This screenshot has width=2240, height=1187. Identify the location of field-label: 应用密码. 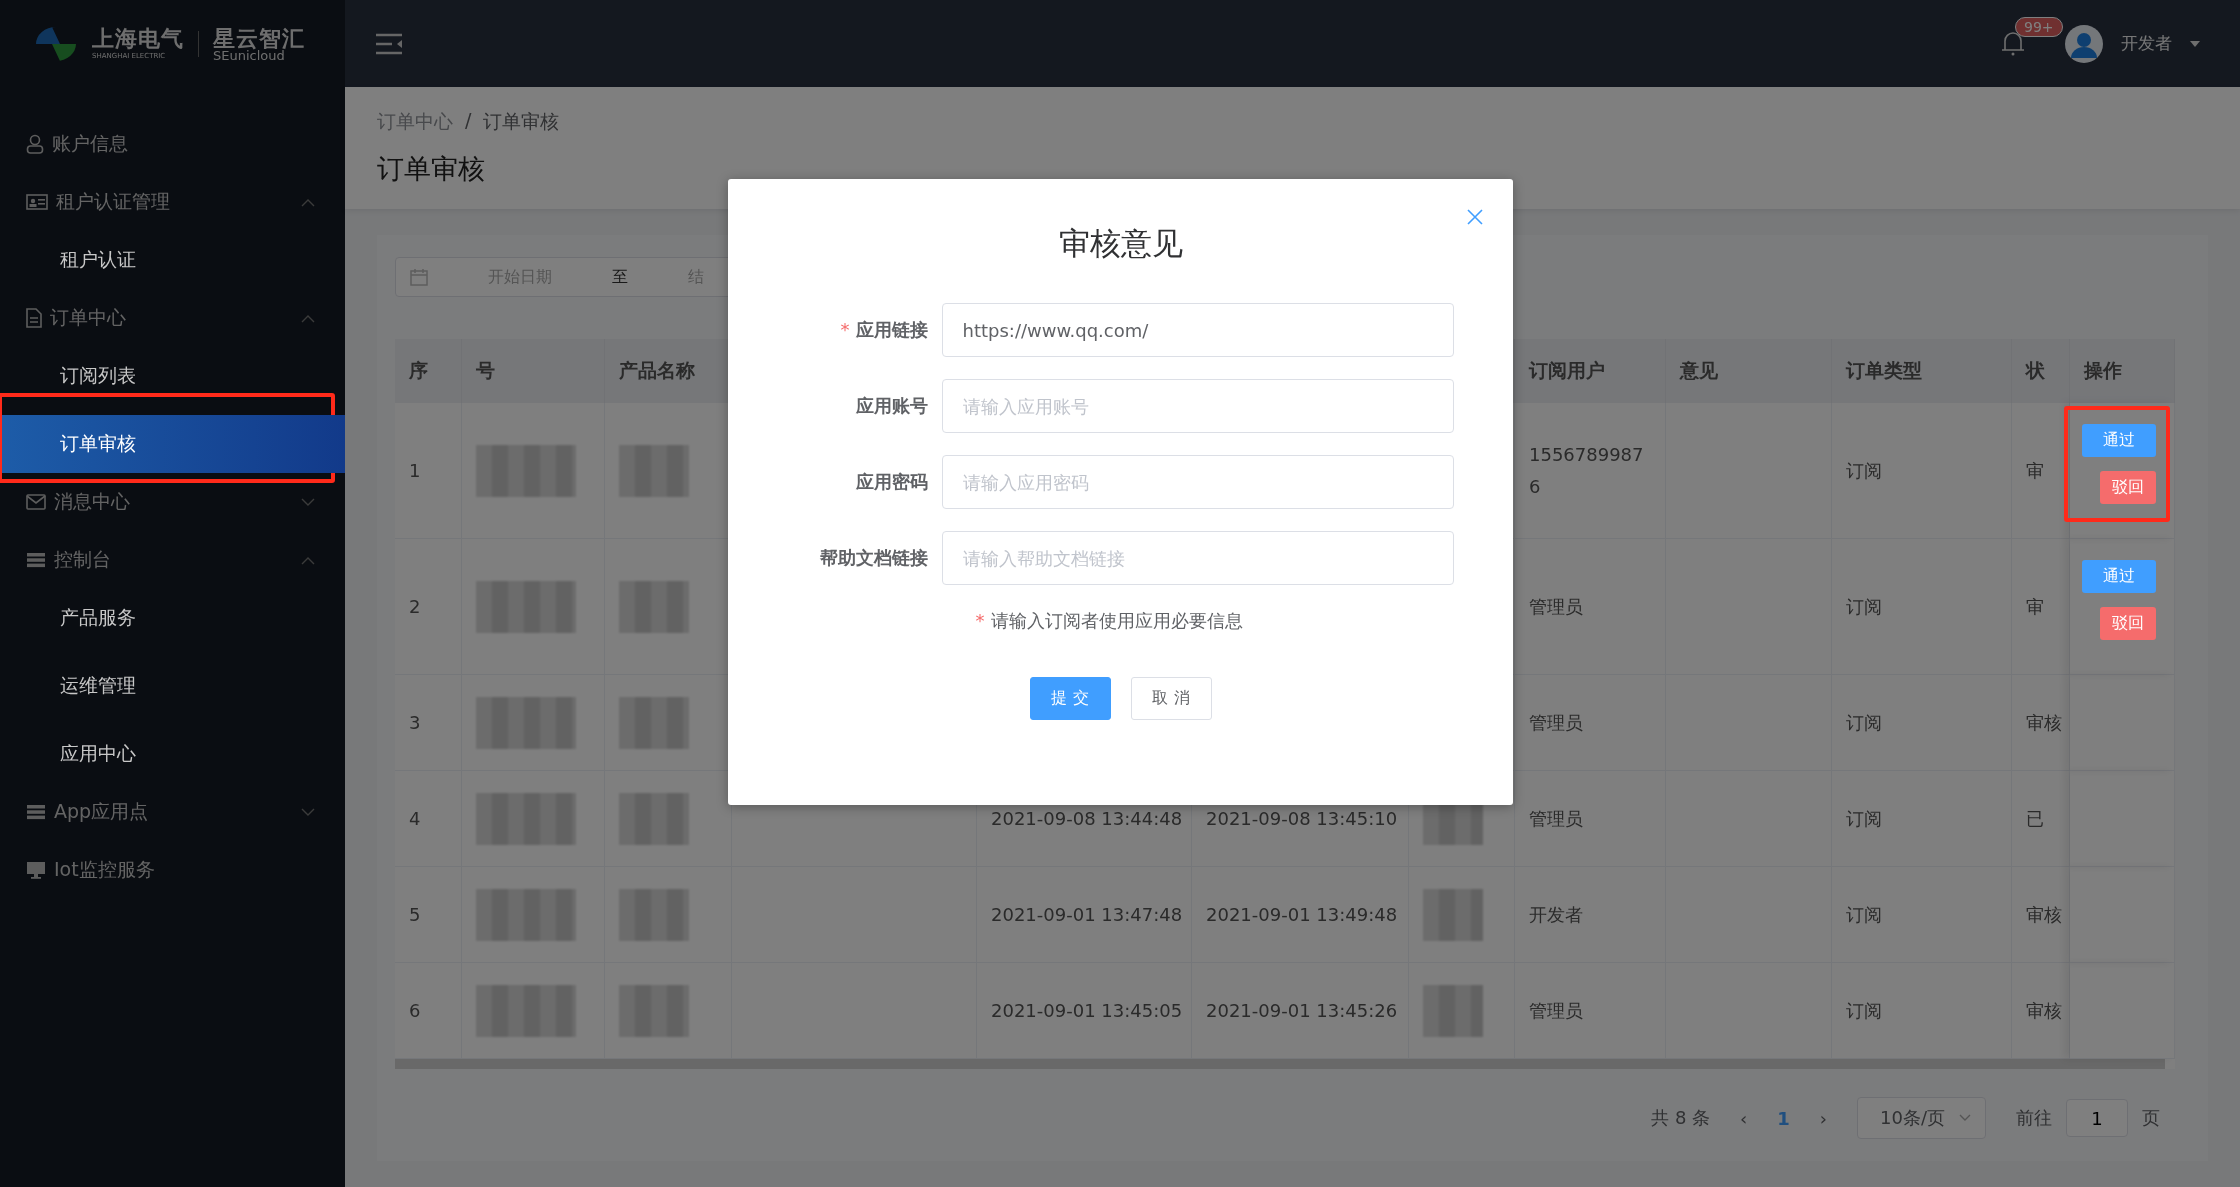
(891, 482).